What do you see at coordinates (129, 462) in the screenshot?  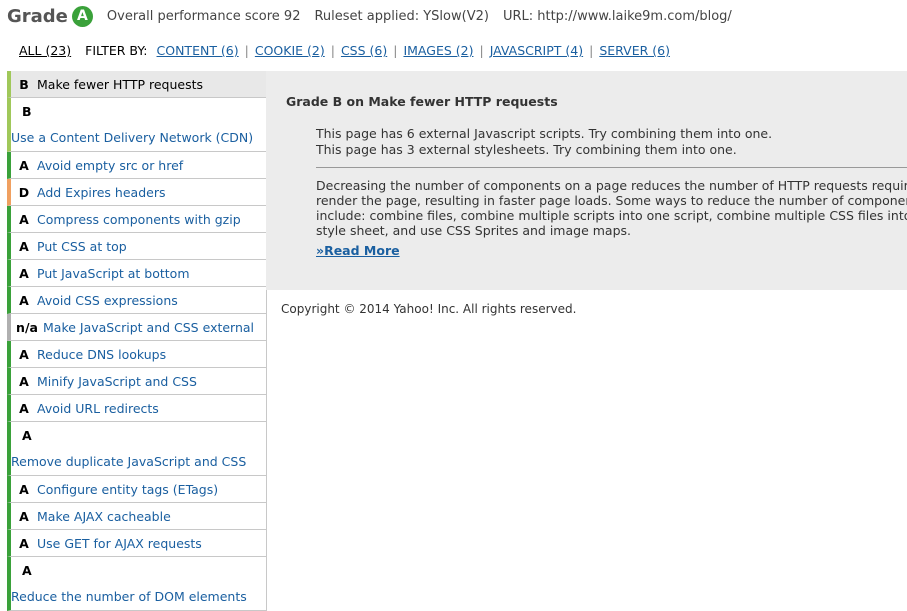 I see `rule-name: Remove duplicate JavaScript and CSS` at bounding box center [129, 462].